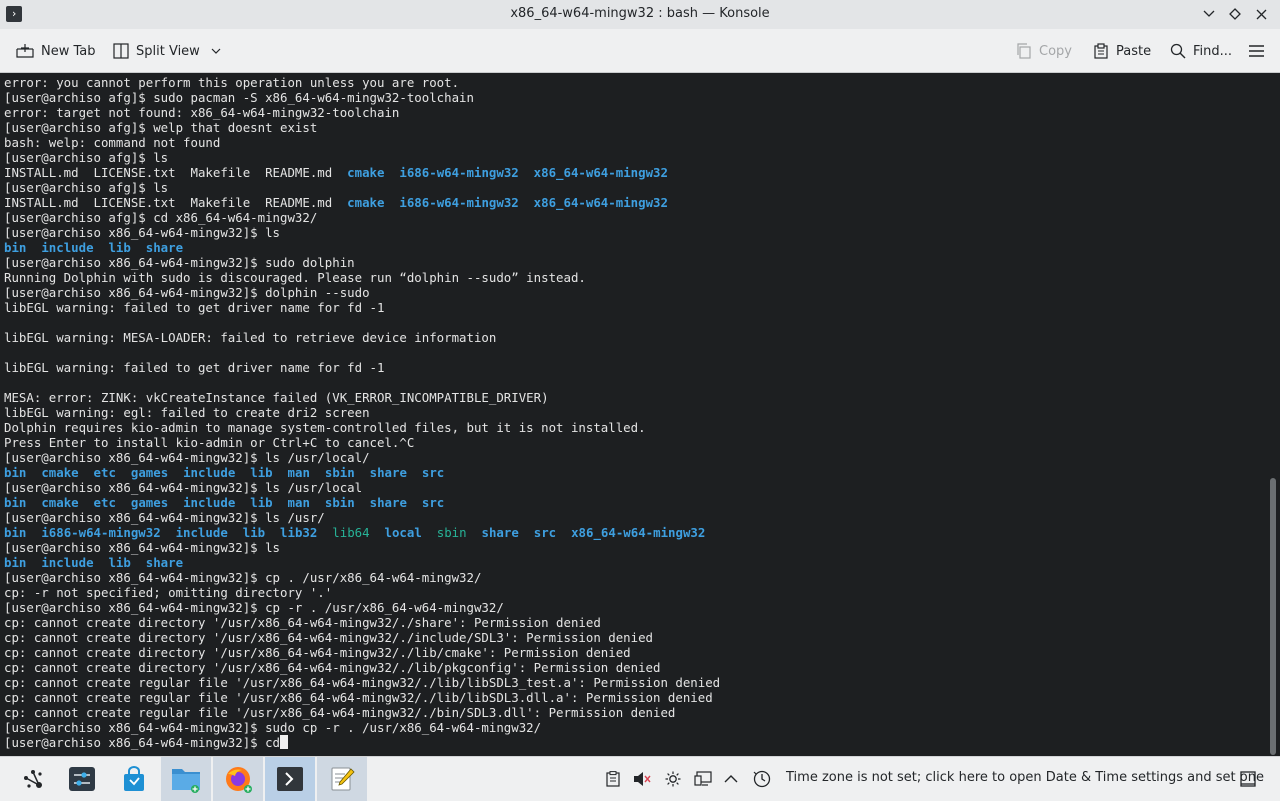 This screenshot has width=1280, height=801. I want to click on volume-tray-icon, so click(642, 779).